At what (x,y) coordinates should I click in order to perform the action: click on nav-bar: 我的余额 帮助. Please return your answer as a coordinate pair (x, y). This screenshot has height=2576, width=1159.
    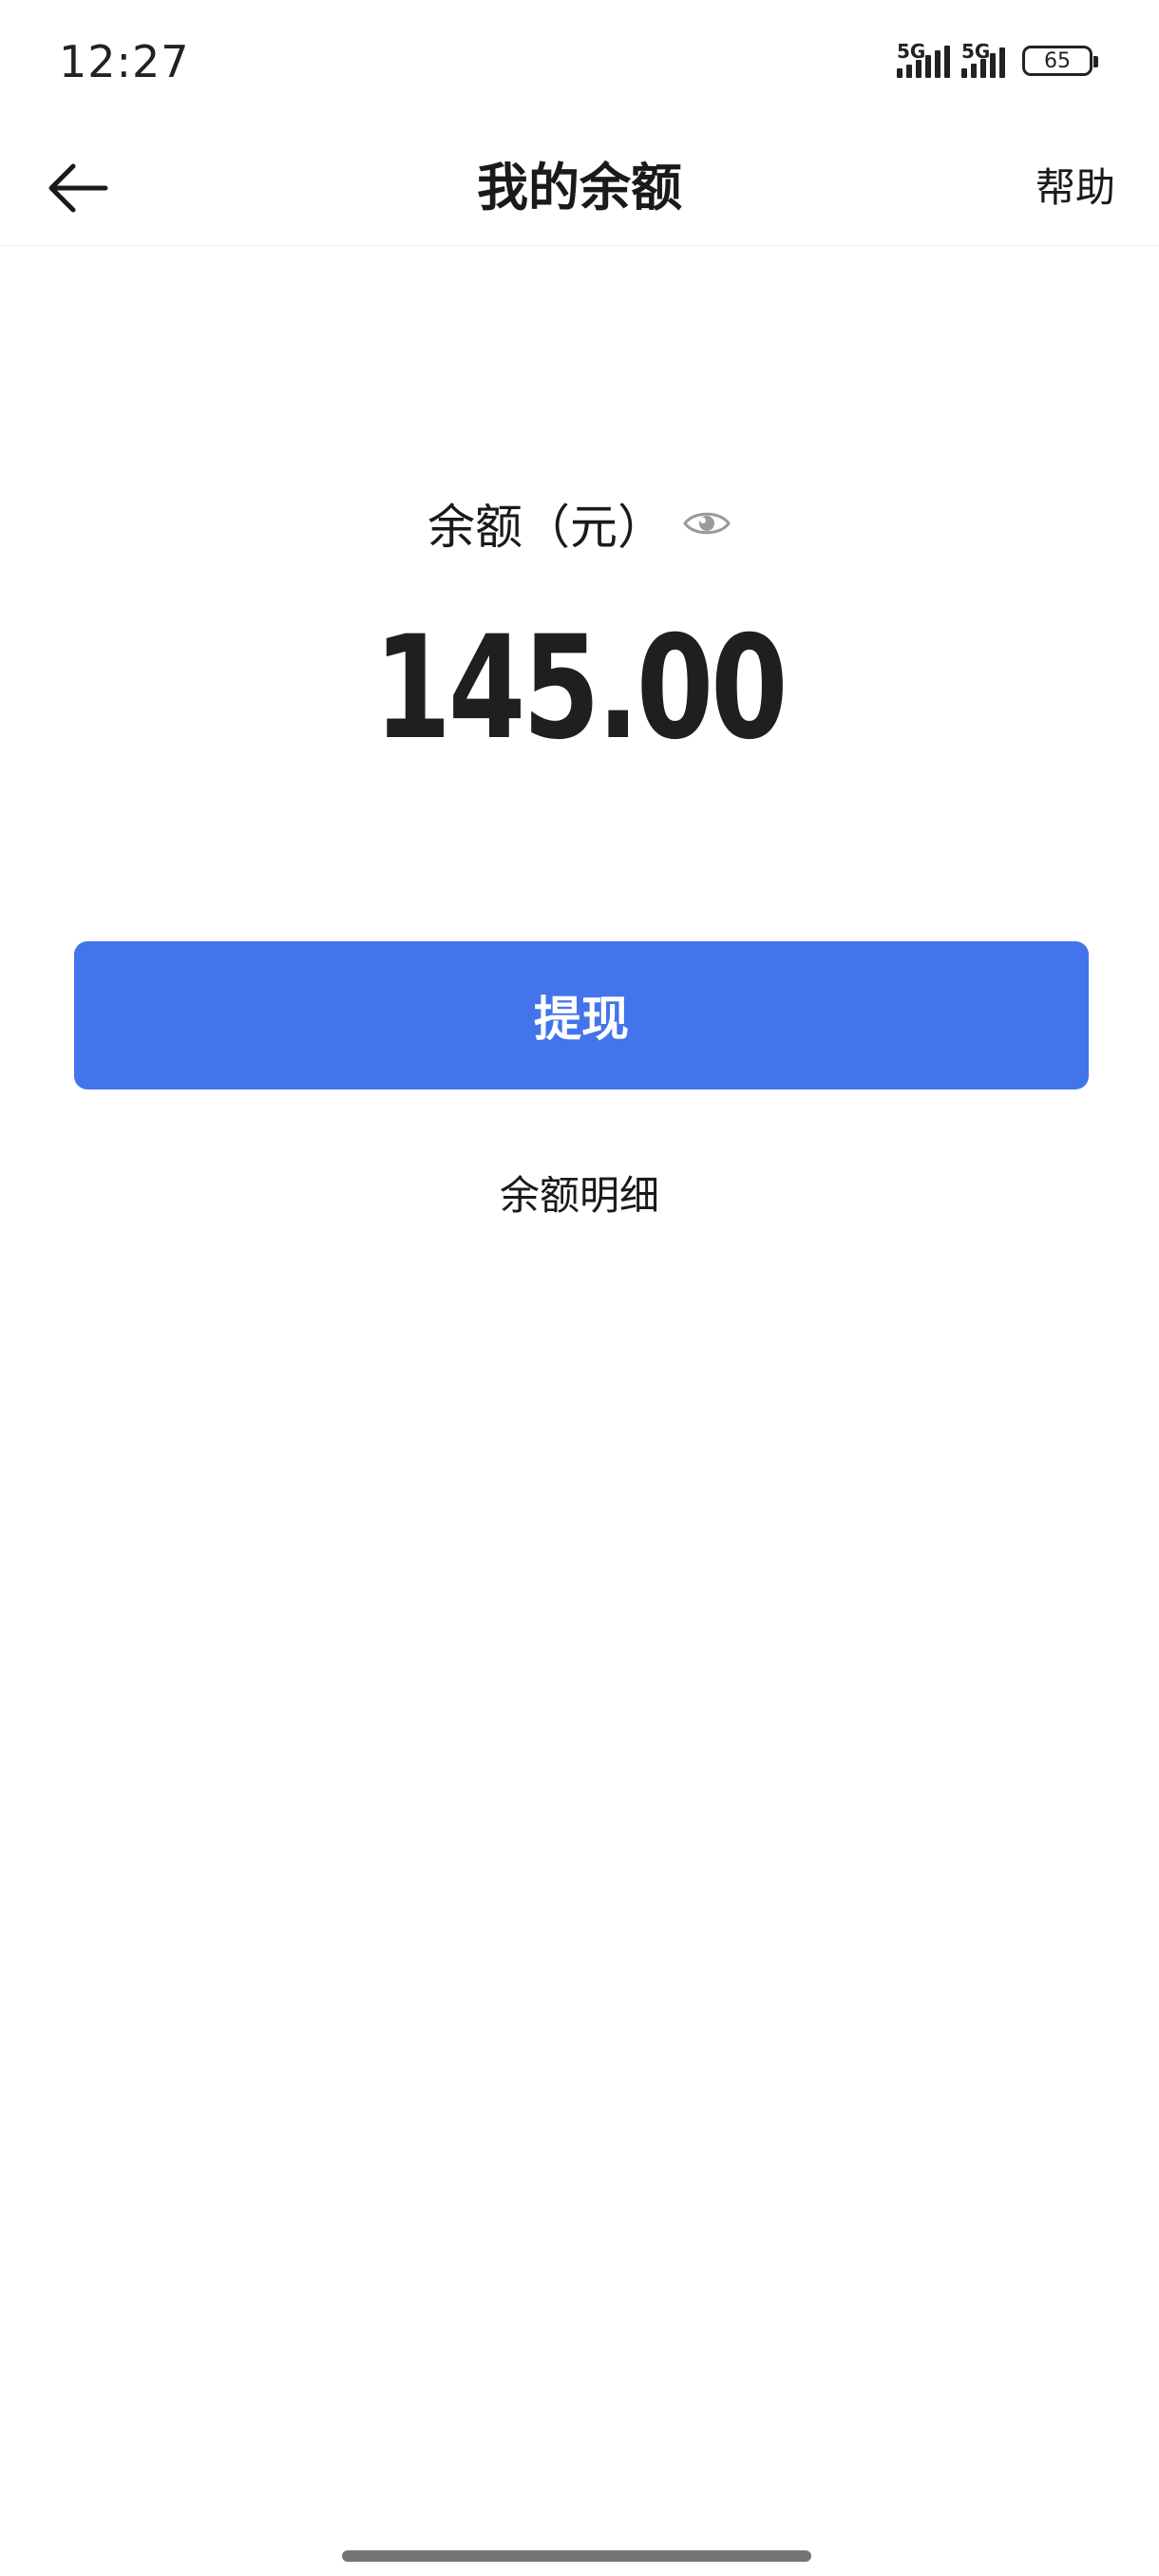
    Looking at the image, I should click on (579, 189).